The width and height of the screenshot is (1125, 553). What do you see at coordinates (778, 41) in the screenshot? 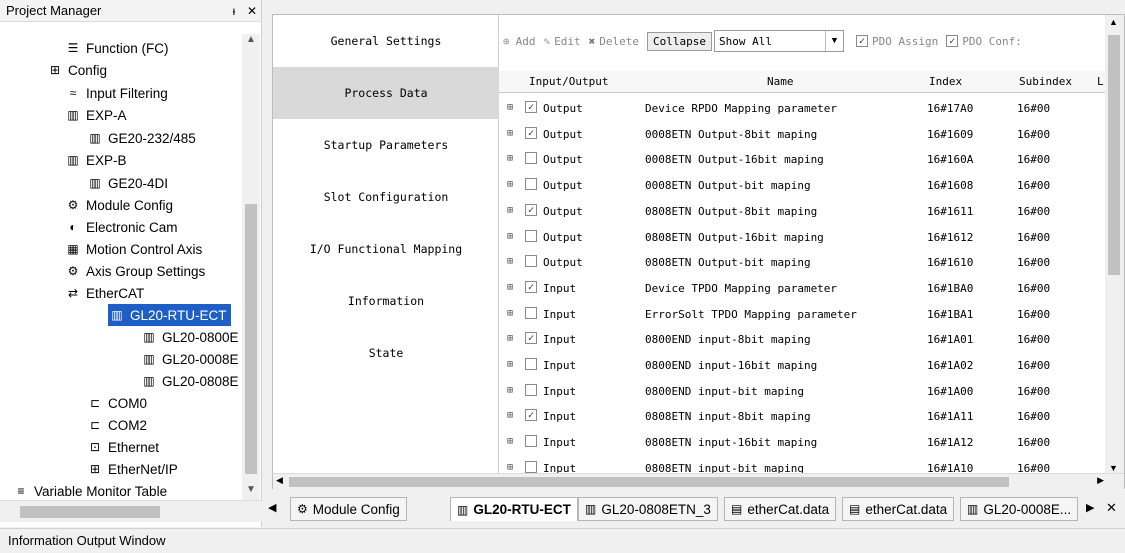
I see `show-filter-select: Show All ▼` at bounding box center [778, 41].